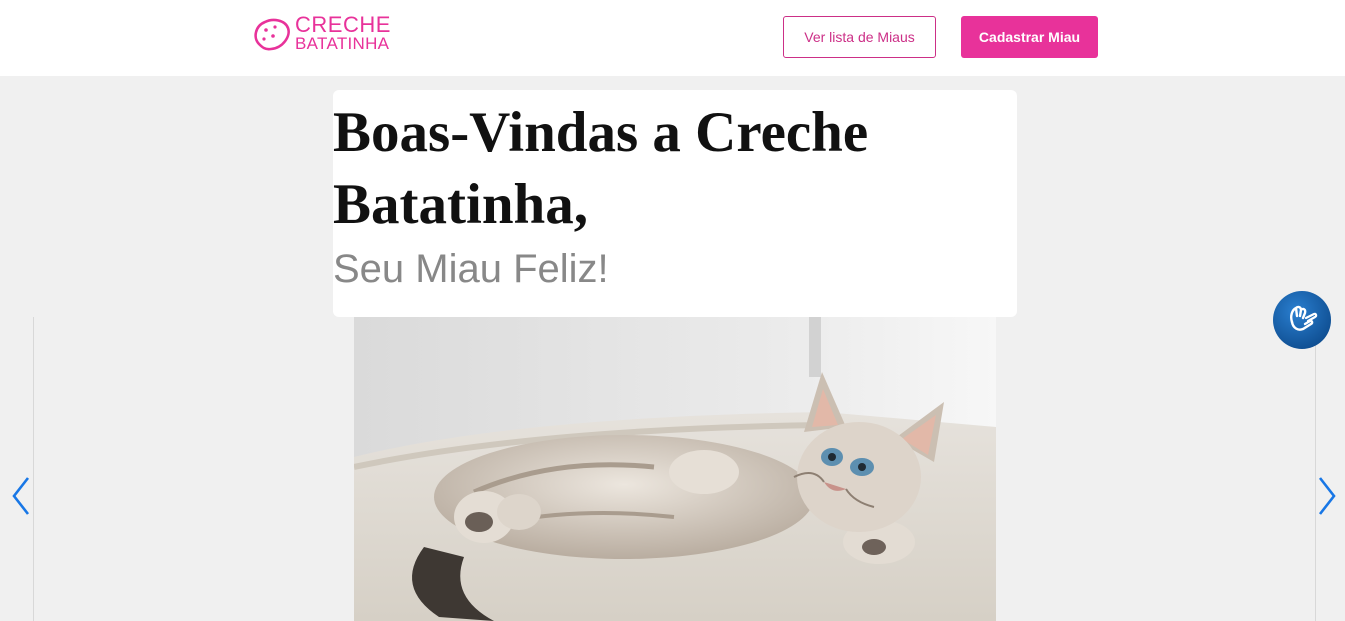 The width and height of the screenshot is (1345, 621). What do you see at coordinates (1327, 496) in the screenshot?
I see `chevron-right-icon` at bounding box center [1327, 496].